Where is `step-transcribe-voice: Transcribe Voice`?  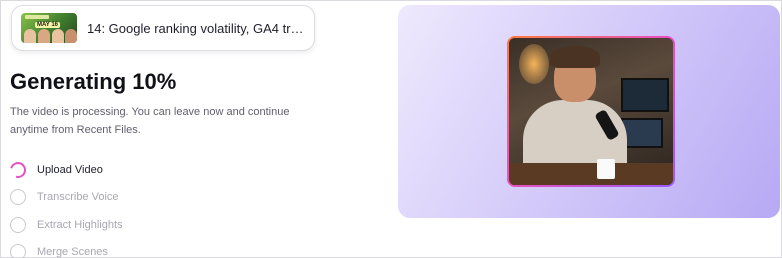
step-transcribe-voice: Transcribe Voice is located at coordinates (66, 198).